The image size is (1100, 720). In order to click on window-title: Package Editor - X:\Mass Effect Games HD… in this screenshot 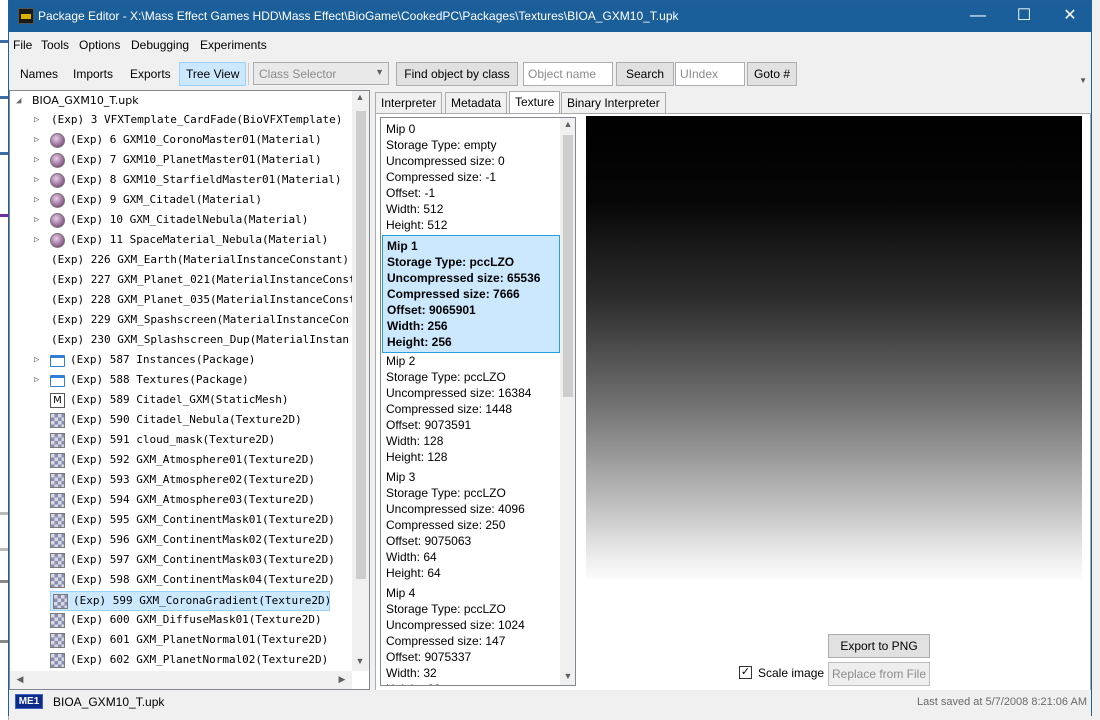, I will do `click(358, 16)`.